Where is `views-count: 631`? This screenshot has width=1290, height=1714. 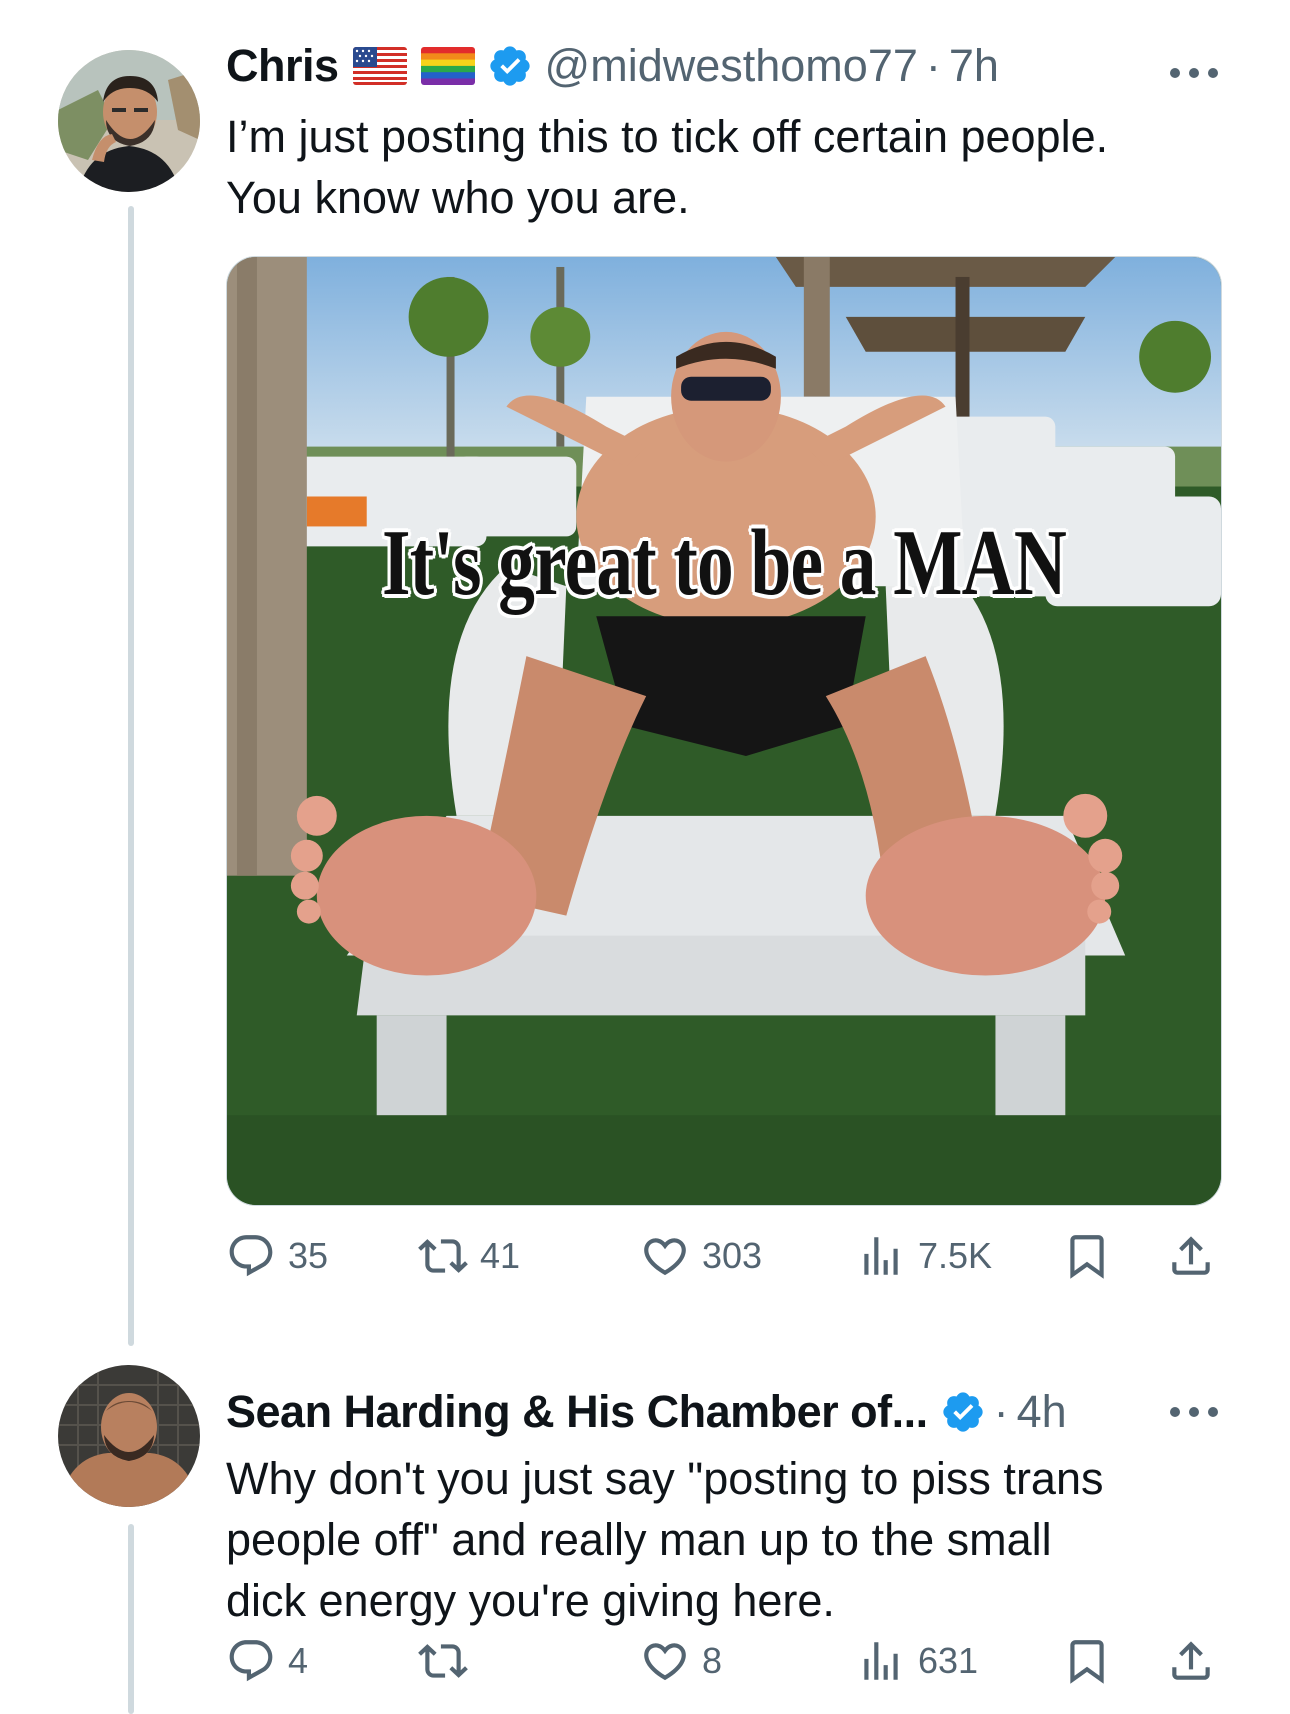 views-count: 631 is located at coordinates (948, 1660).